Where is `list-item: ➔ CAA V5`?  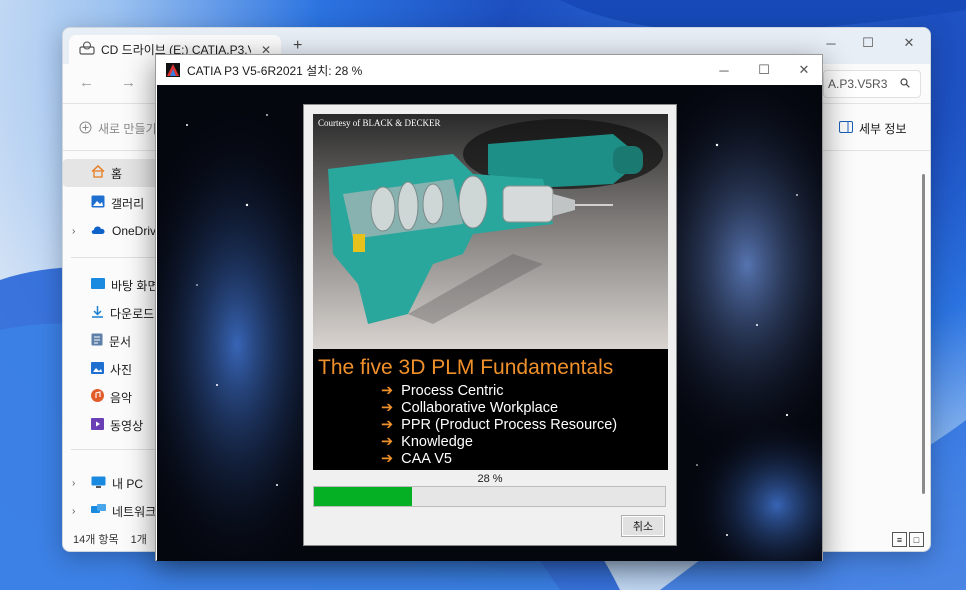
list-item: ➔ CAA V5 is located at coordinates (499, 459).